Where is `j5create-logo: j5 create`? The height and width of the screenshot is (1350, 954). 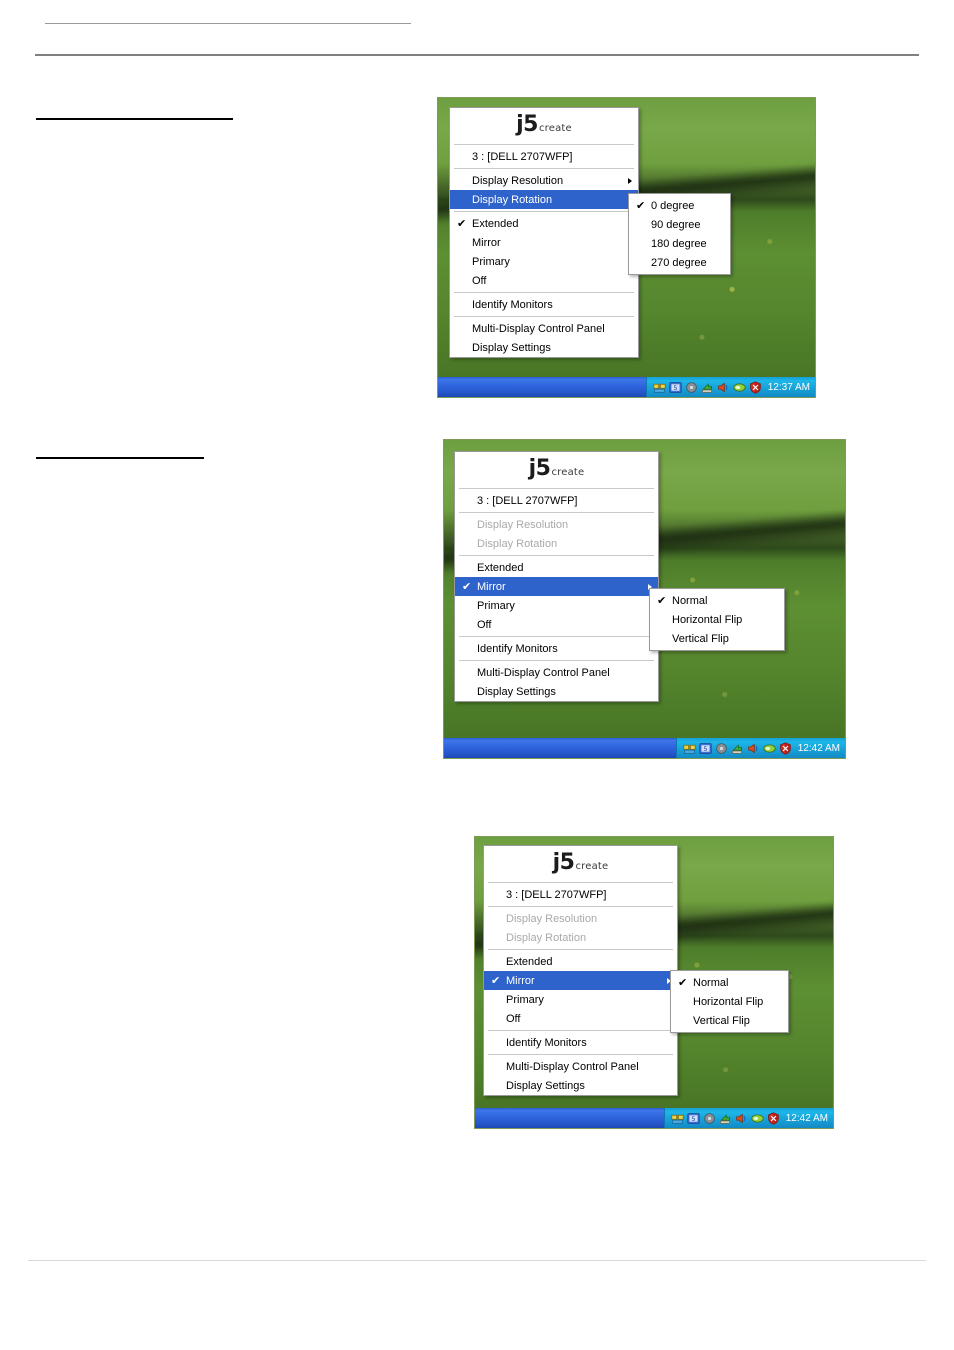 j5create-logo: j5 create is located at coordinates (544, 125).